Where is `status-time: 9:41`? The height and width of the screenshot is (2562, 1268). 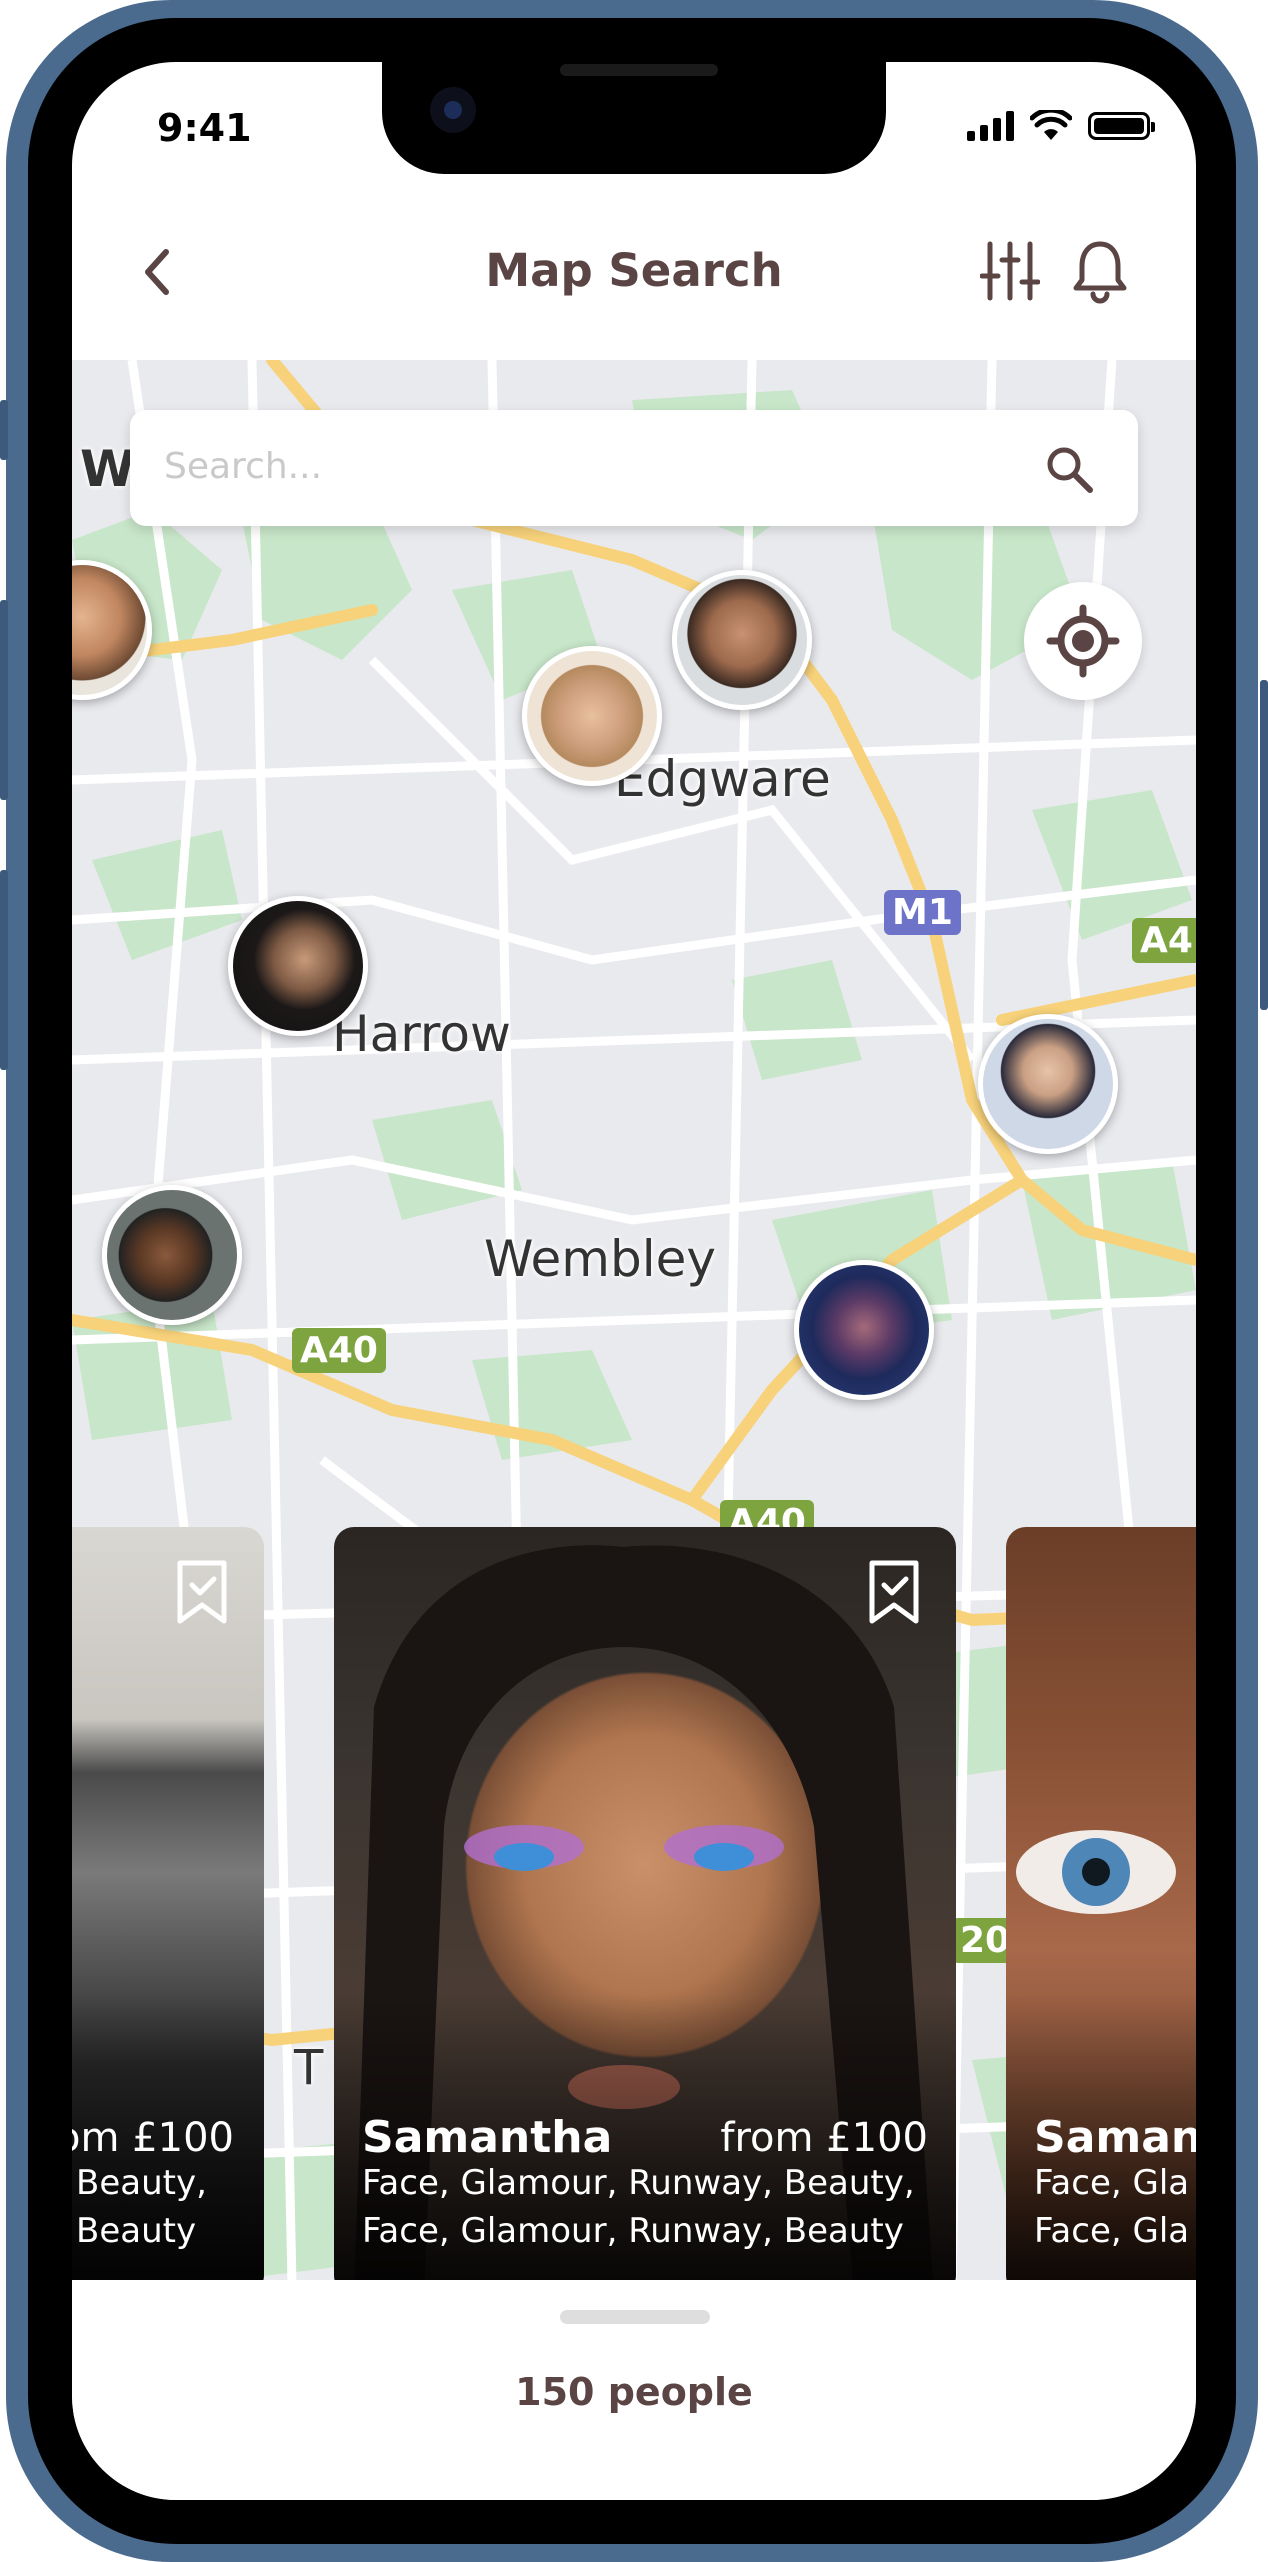 status-time: 9:41 is located at coordinates (204, 128).